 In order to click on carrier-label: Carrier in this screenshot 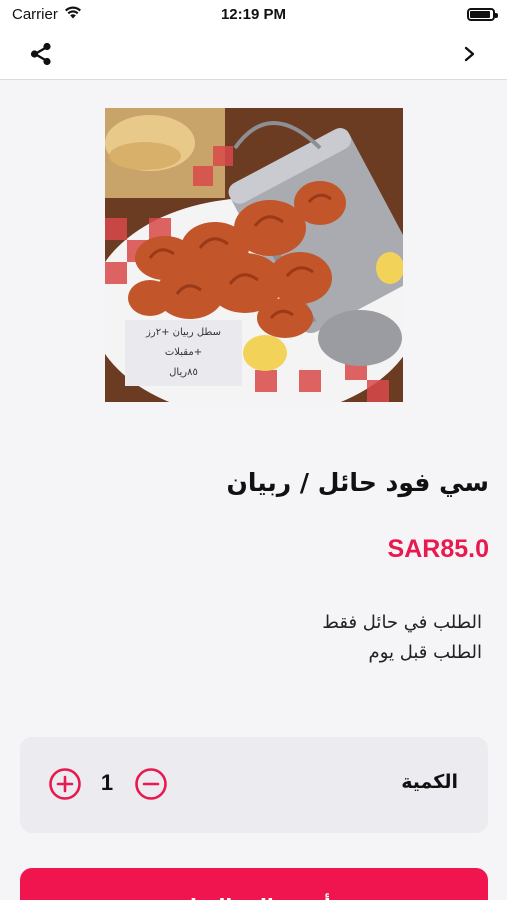, I will do `click(35, 14)`.